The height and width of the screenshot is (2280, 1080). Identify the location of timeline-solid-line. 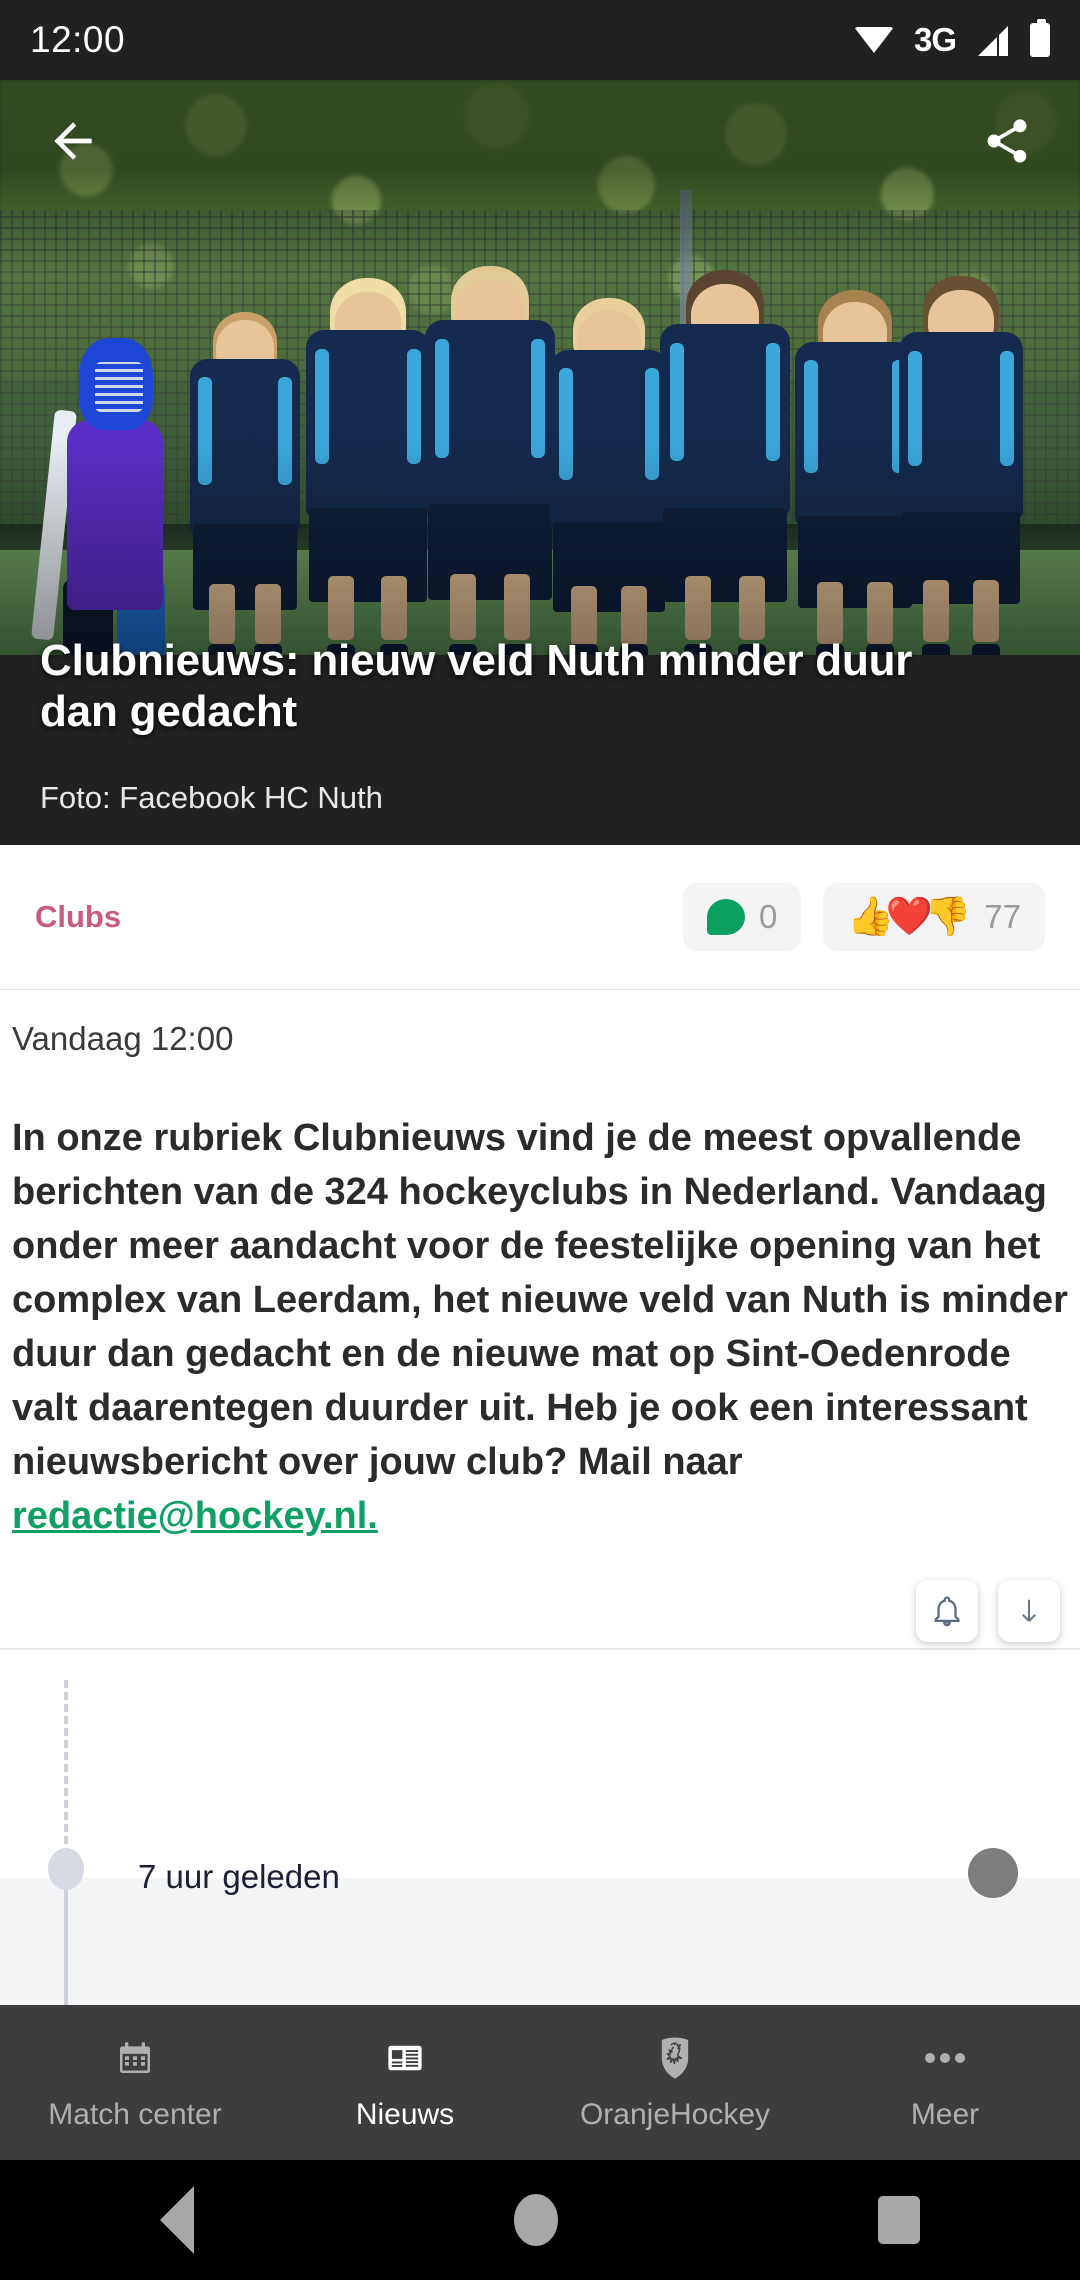
(66, 1942).